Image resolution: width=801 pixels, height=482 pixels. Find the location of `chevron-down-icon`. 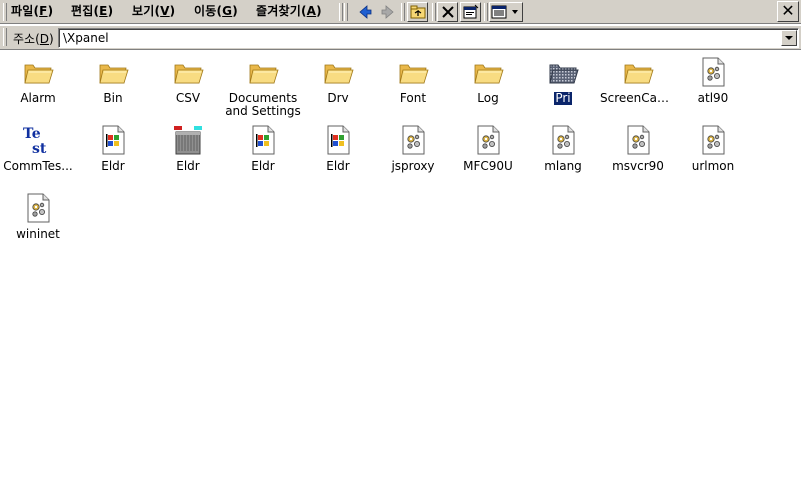

chevron-down-icon is located at coordinates (789, 38).